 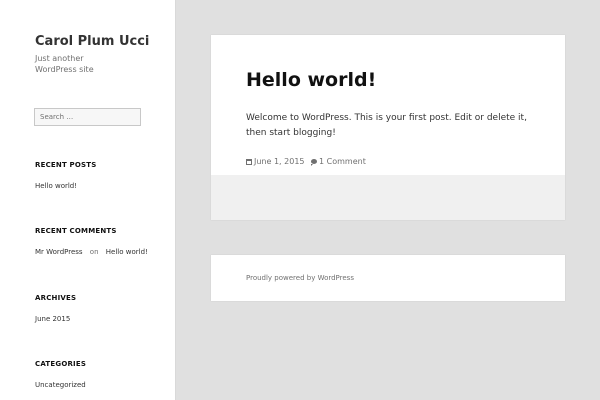 I want to click on recent-comment-item: Mr WordPress on Hello world!, so click(x=91, y=252).